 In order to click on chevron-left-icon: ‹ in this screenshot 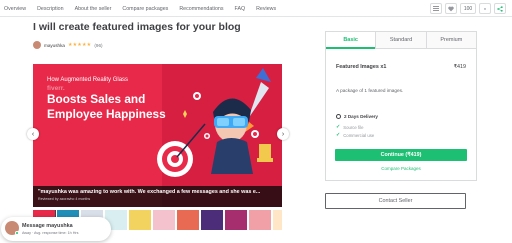, I will do `click(33, 134)`.